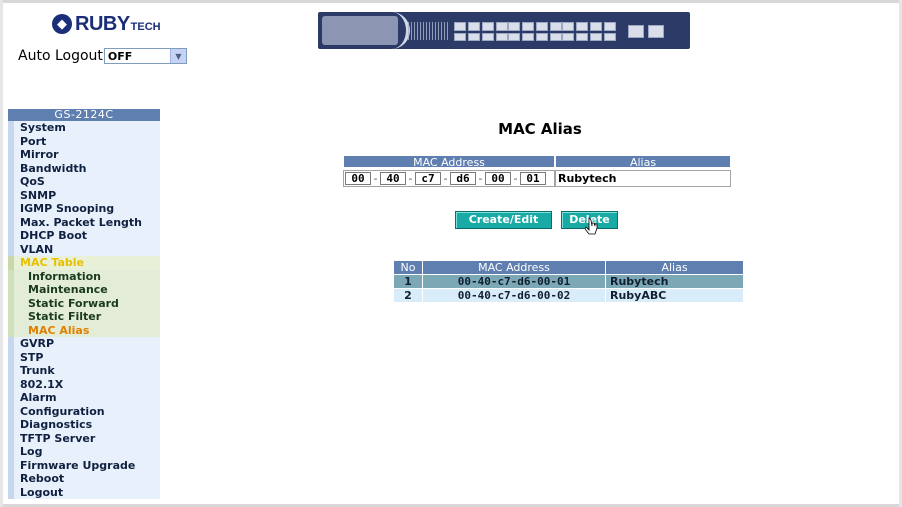  Describe the element at coordinates (674, 267) in the screenshot. I see `col-alias-header: Alias` at that location.